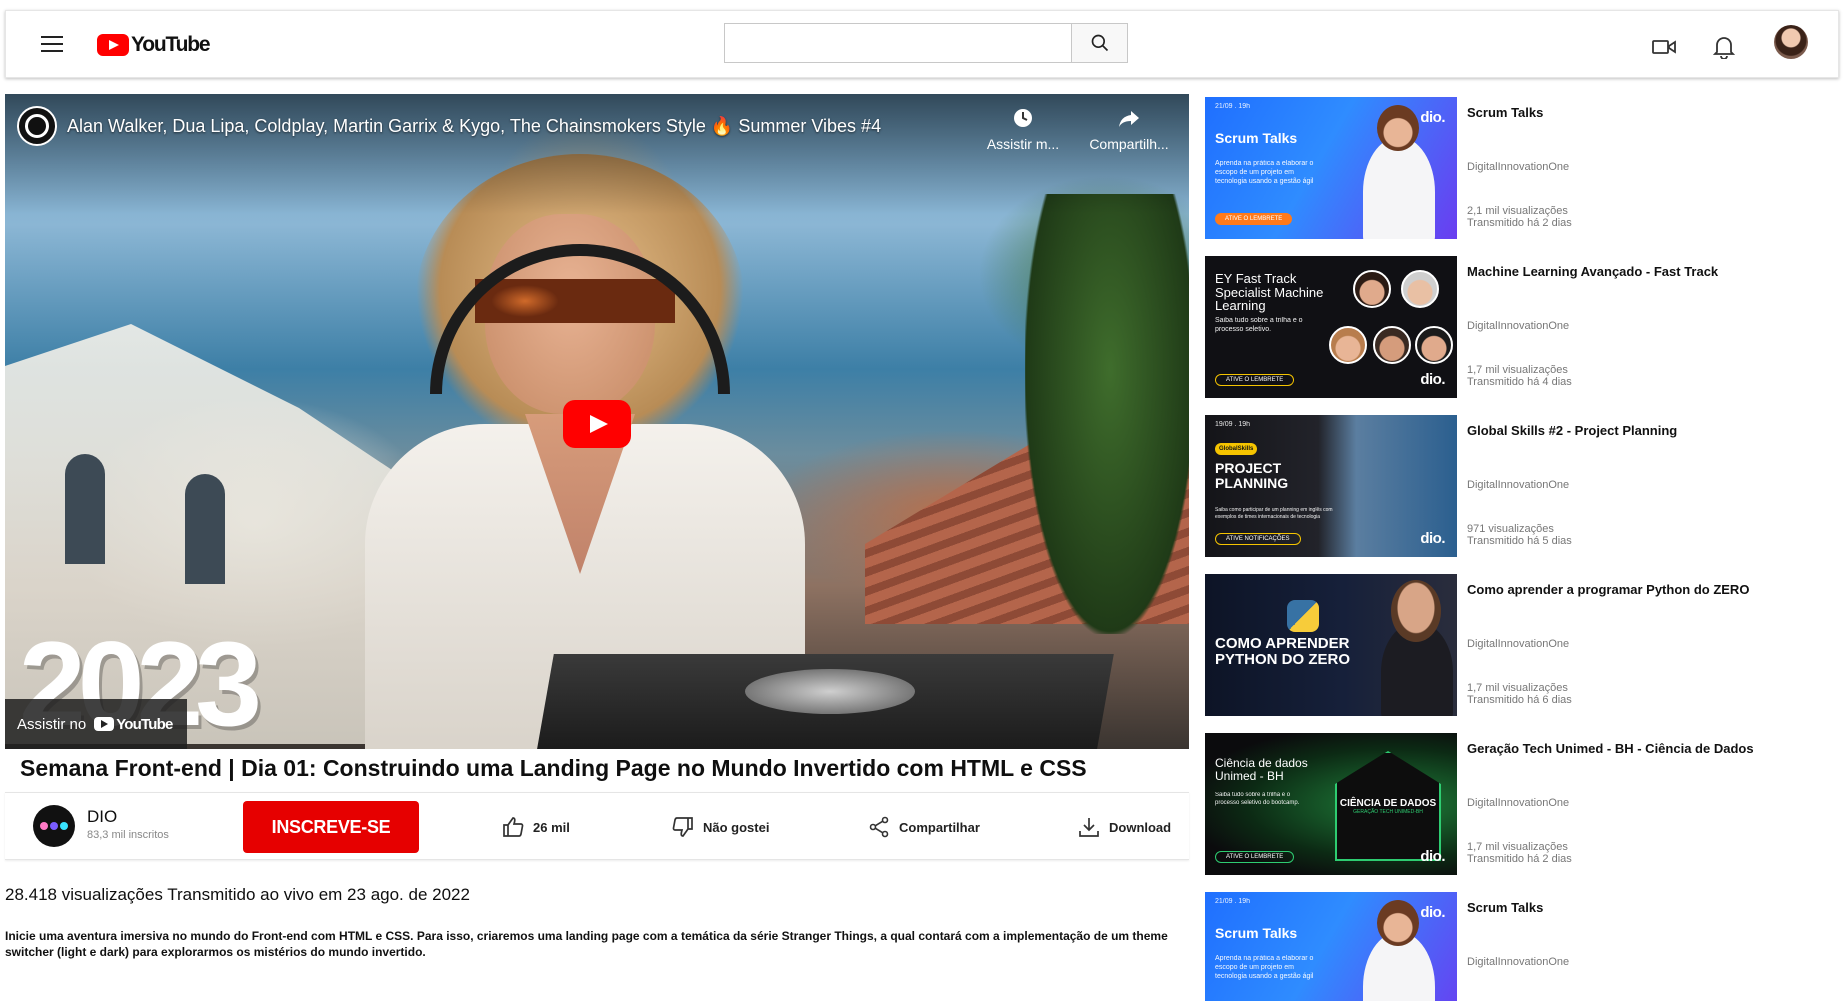 This screenshot has width=1844, height=1001. Describe the element at coordinates (1664, 47) in the screenshot. I see `create-video-icon` at that location.